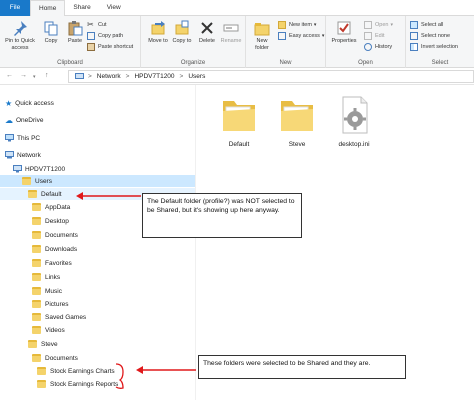  Describe the element at coordinates (426, 25) in the screenshot. I see `select-all-button: Select all` at that location.